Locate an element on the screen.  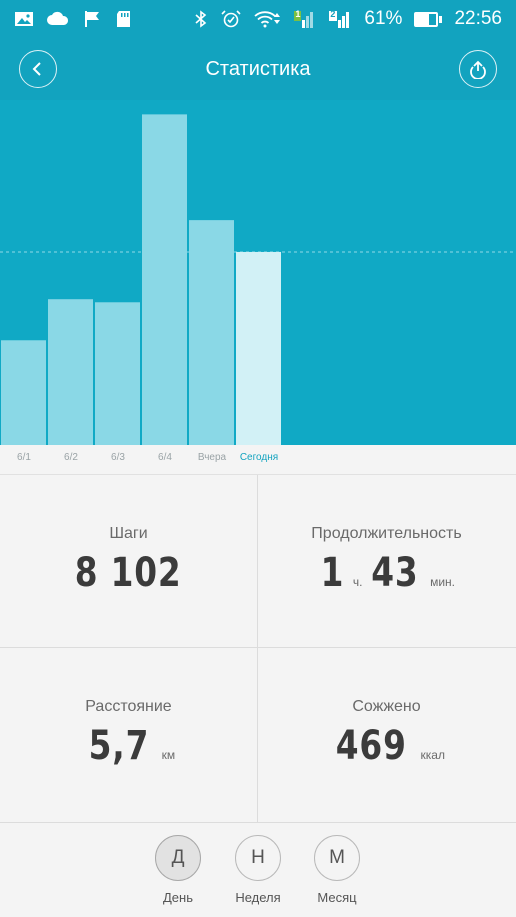
signal-sim2-icon: 2 is located at coordinates (340, 18).